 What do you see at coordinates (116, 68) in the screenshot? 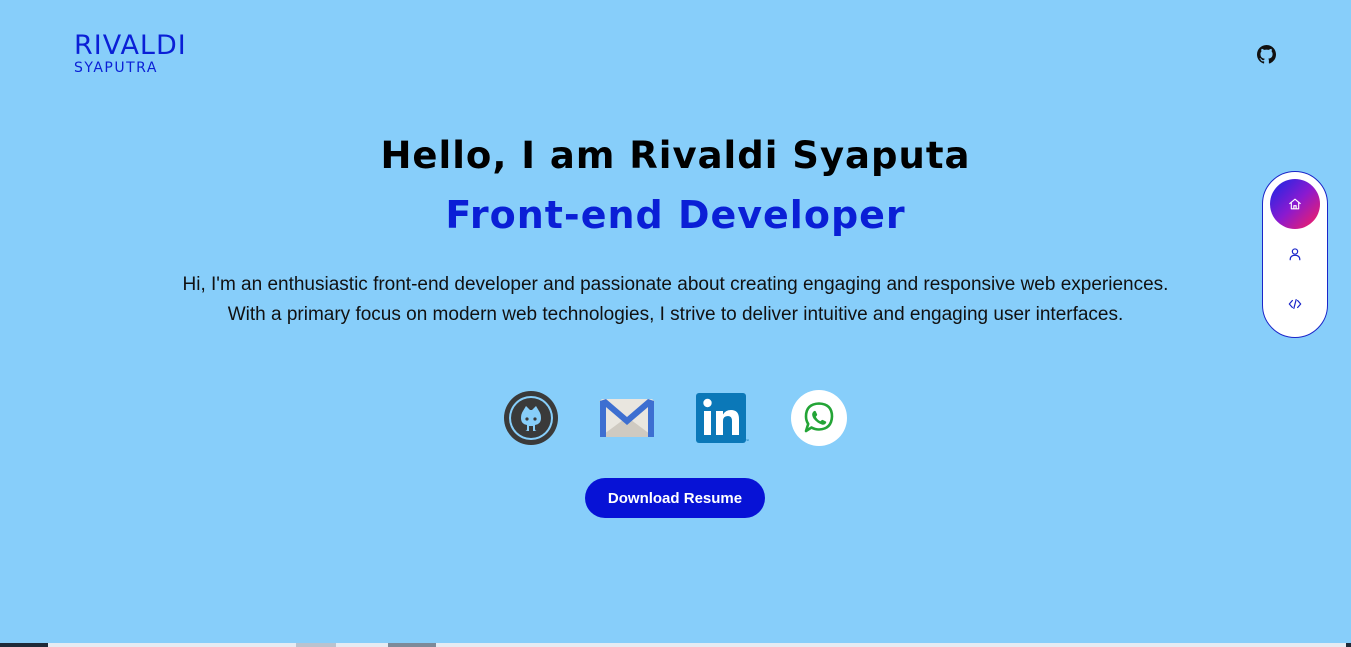
I see `logo-sub-text: SYAPUTRA` at bounding box center [116, 68].